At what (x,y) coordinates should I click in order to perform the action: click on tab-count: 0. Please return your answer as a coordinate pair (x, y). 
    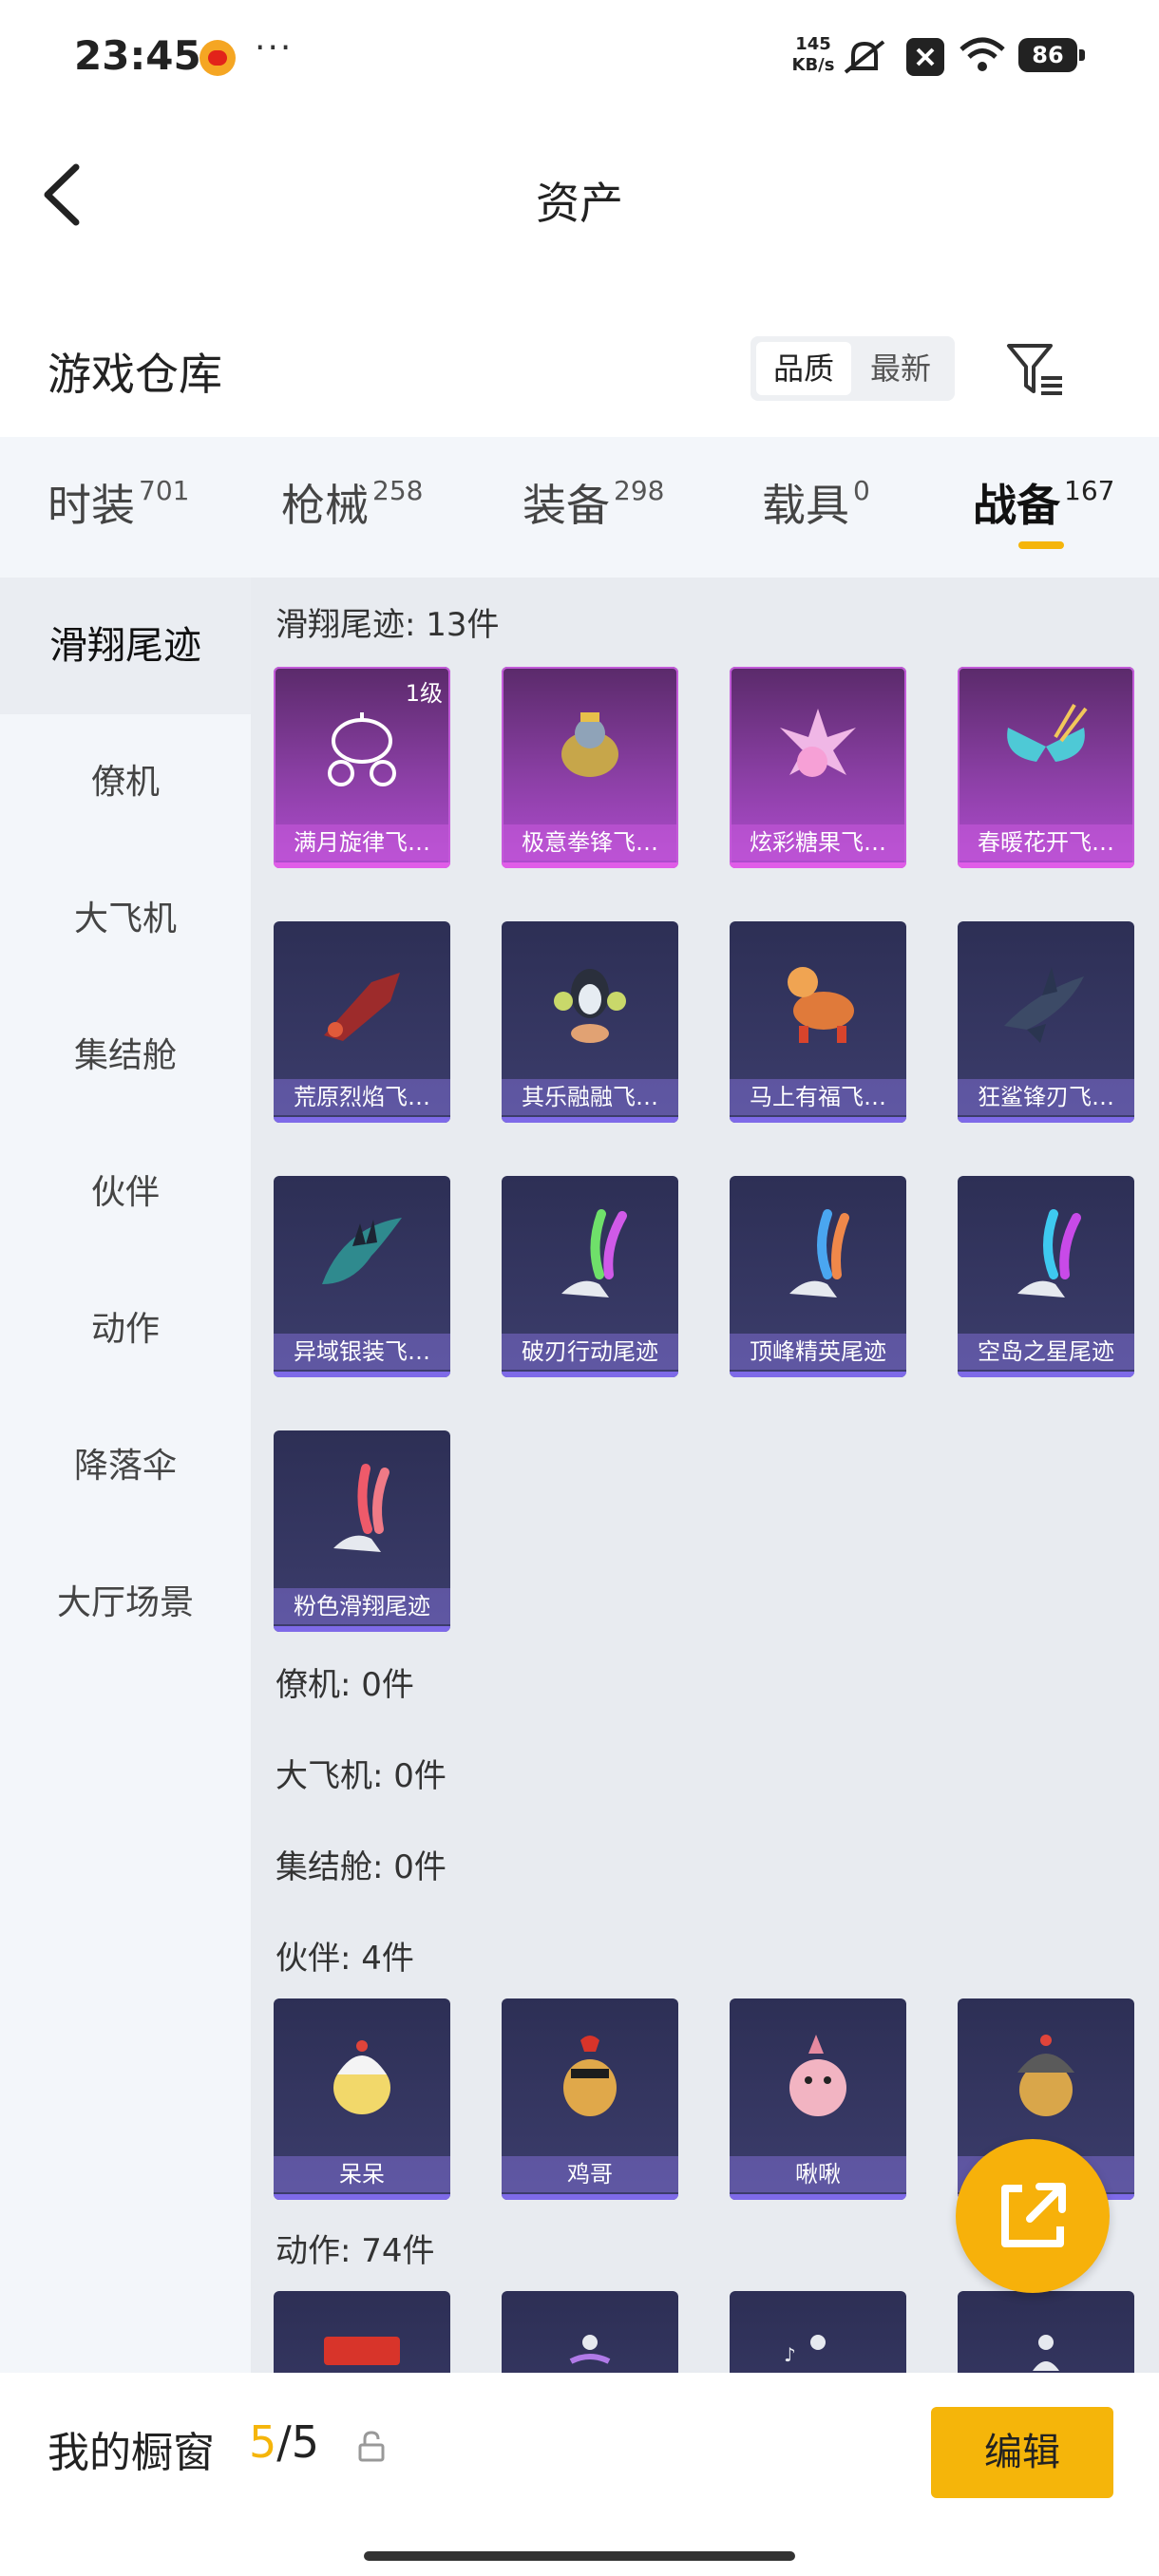
    Looking at the image, I should click on (861, 491).